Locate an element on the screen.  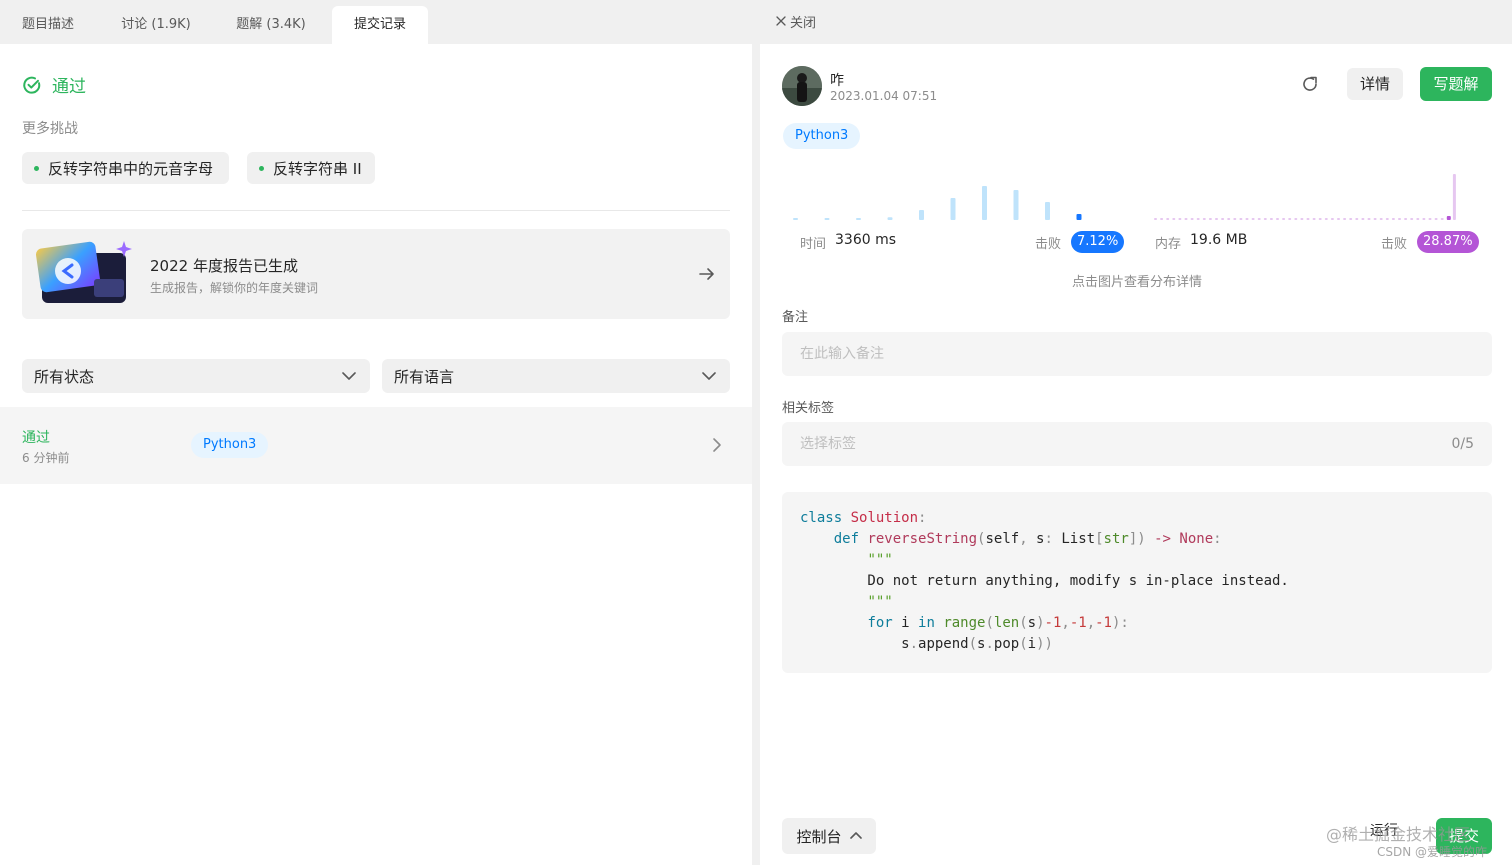
challenge-chip-label: 反转字符串 II is located at coordinates (317, 168).